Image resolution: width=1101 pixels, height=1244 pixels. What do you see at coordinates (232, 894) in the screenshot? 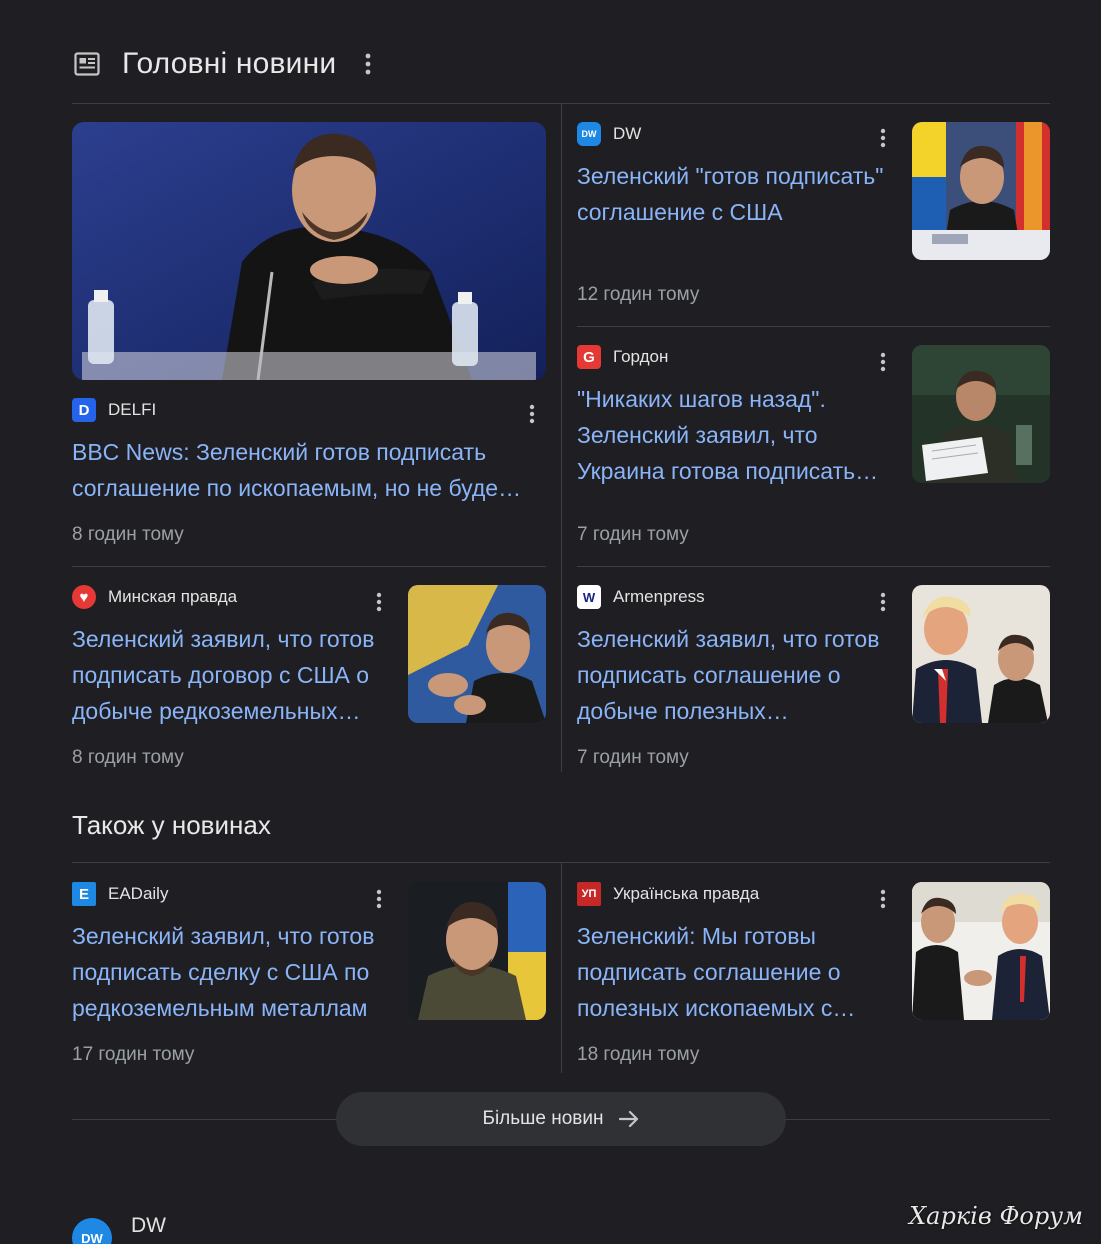
I see `source-row: E EADaily` at bounding box center [232, 894].